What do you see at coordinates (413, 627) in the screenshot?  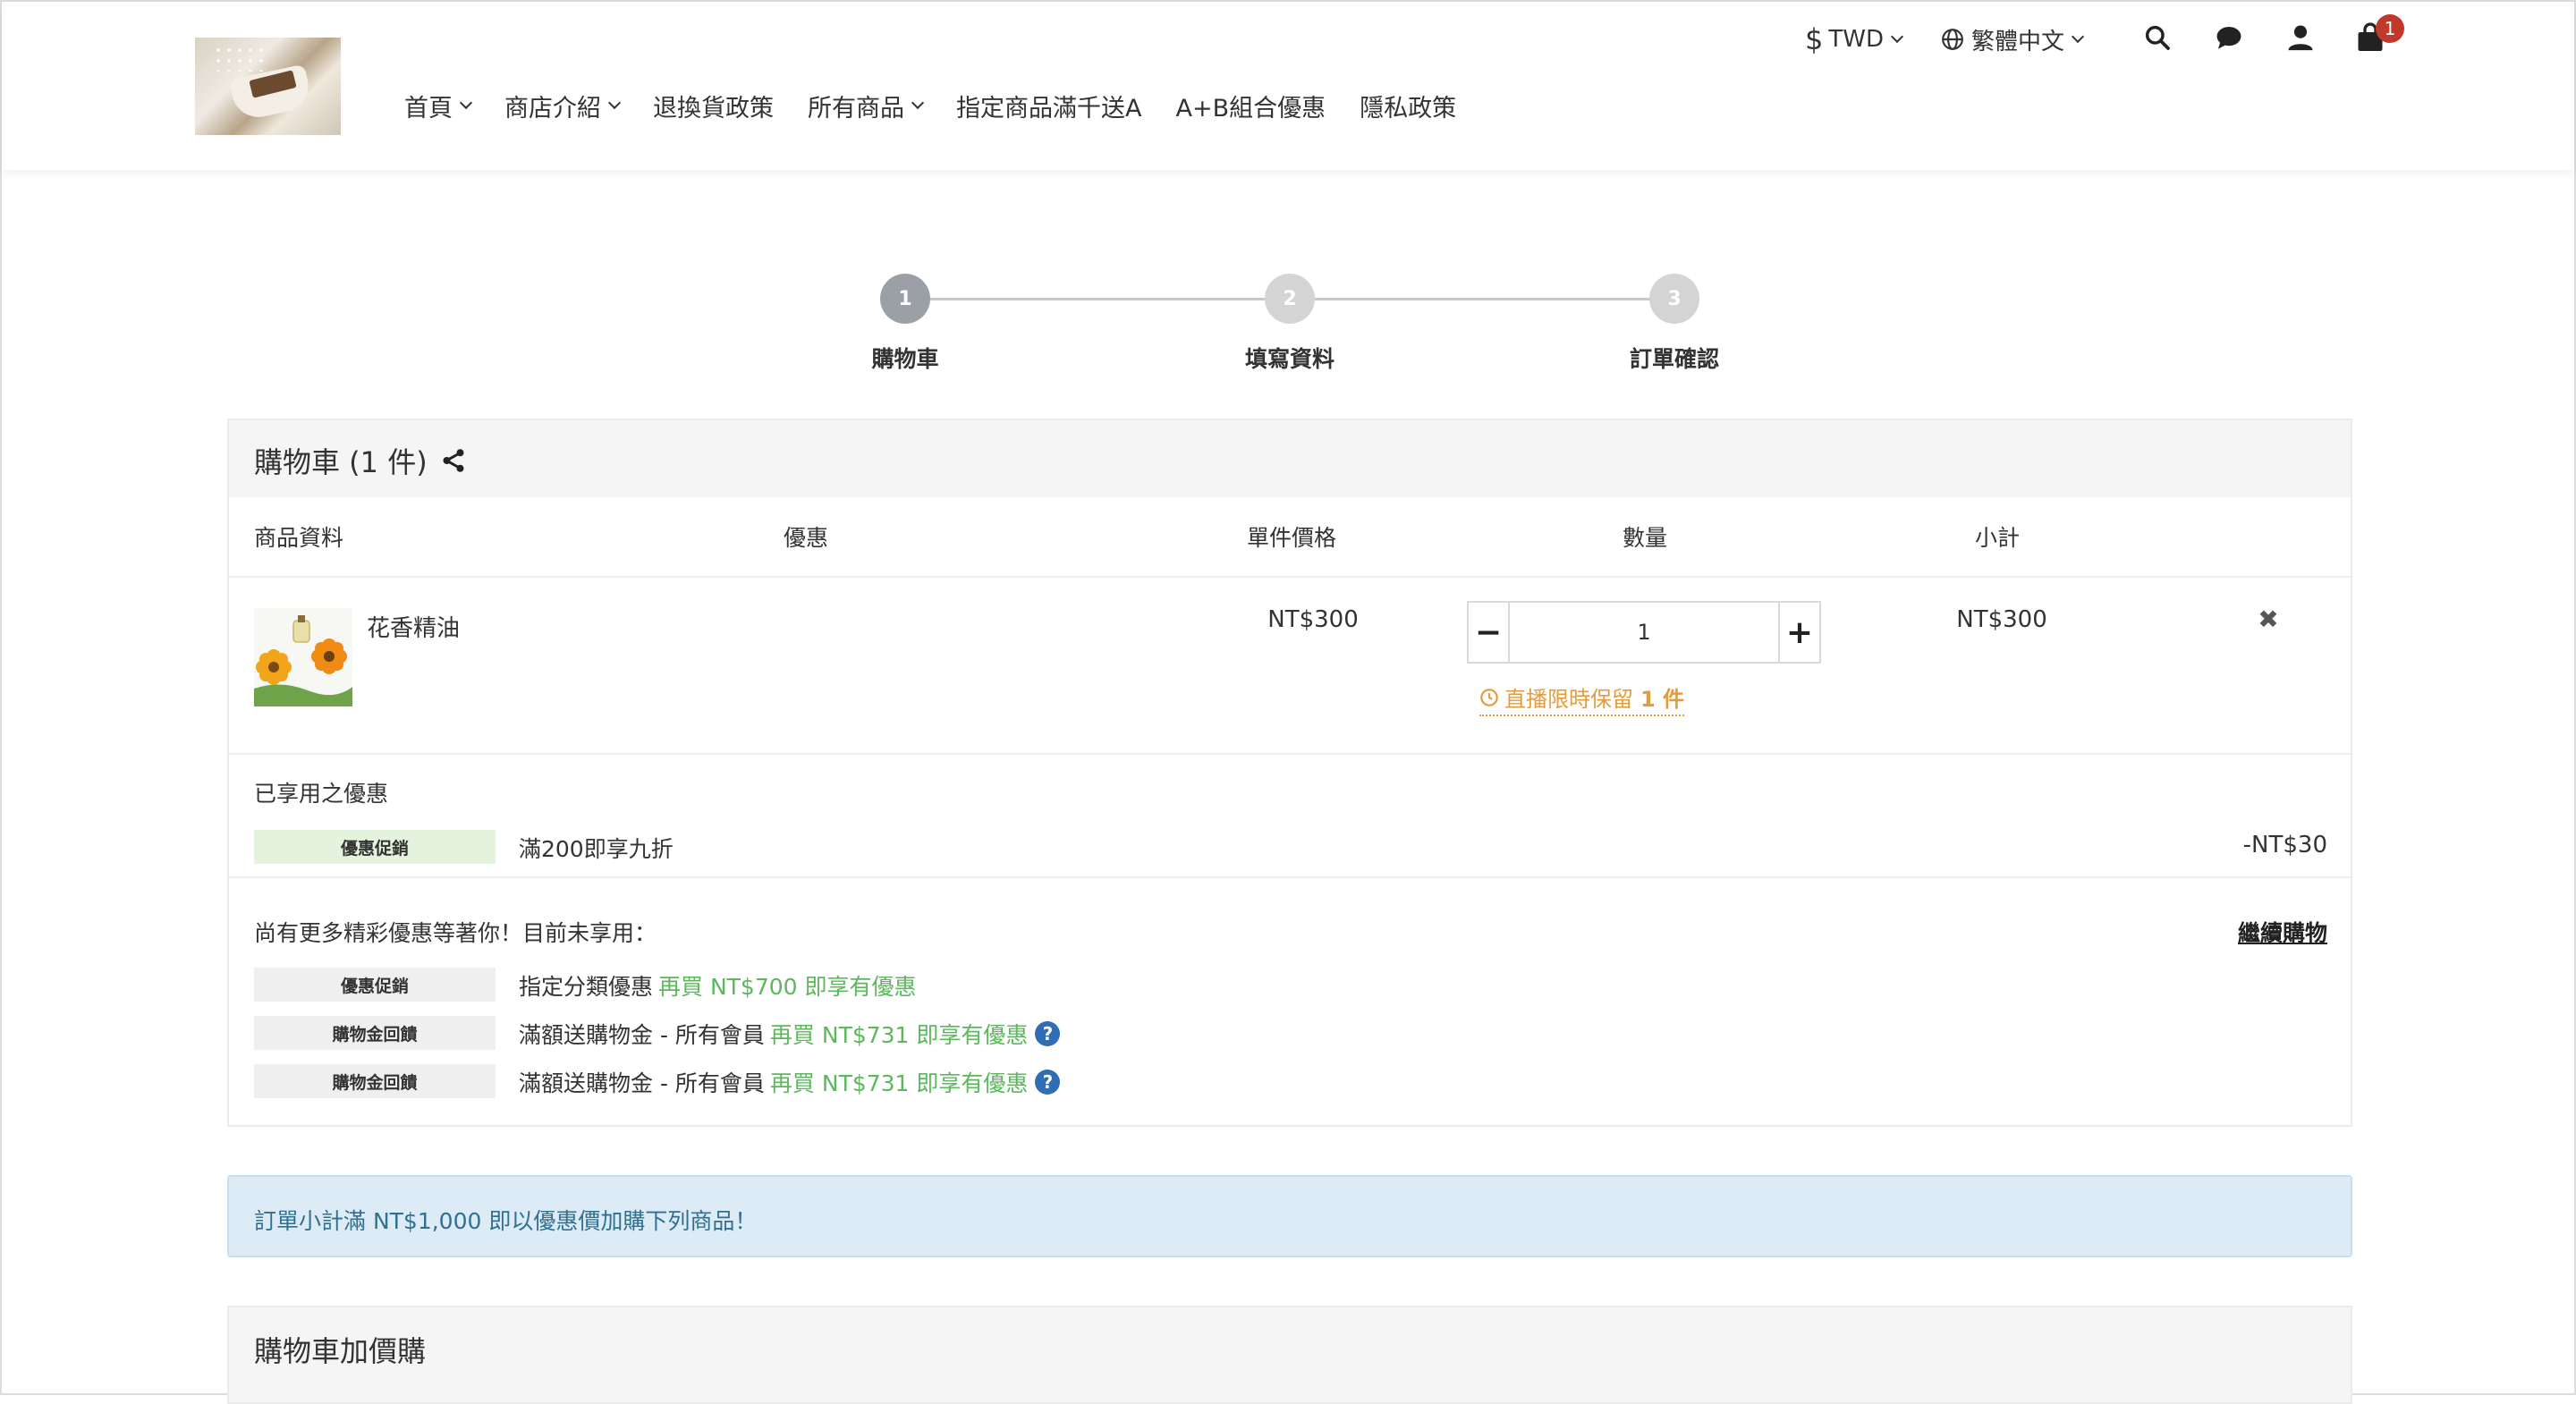 I see `product-name: 花香精油` at bounding box center [413, 627].